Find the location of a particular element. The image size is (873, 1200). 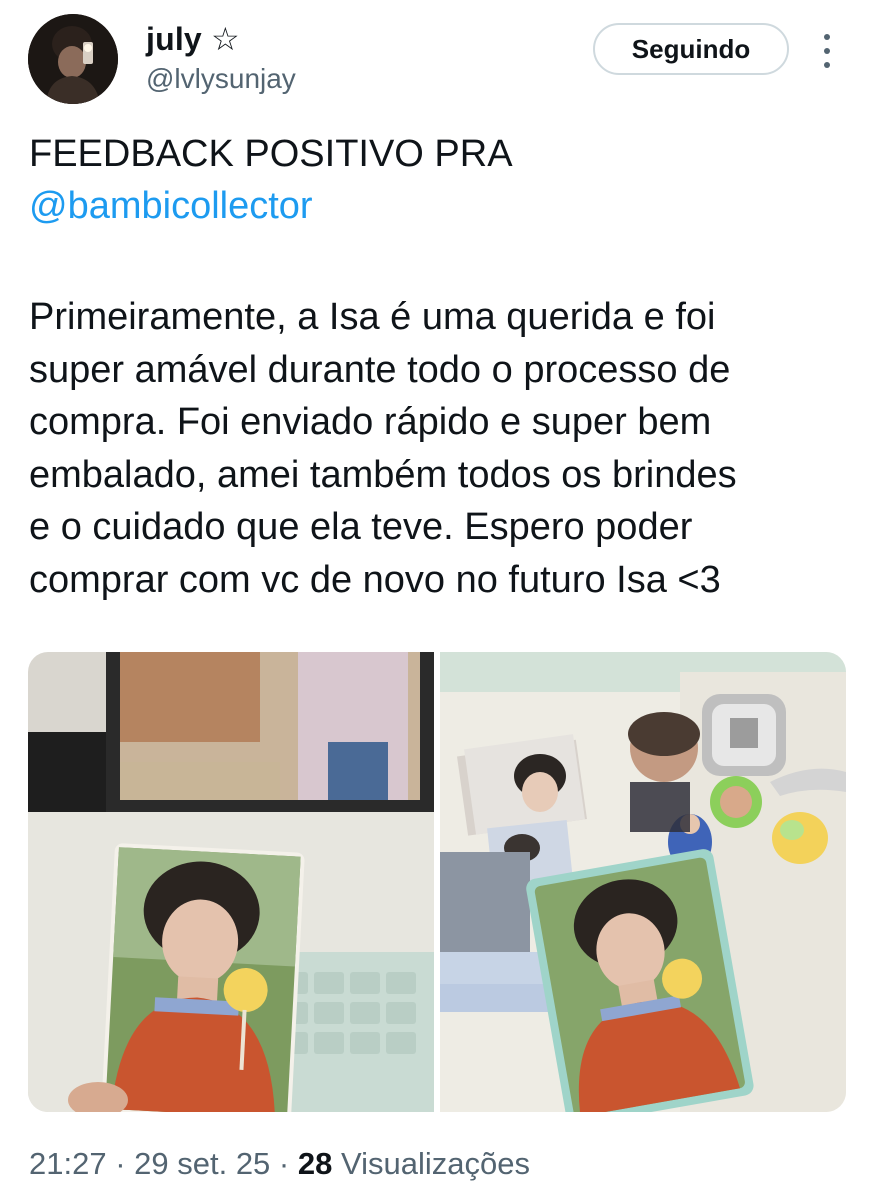

tweet-paragraph-line: e o cuidado que ela teve. Espero poder is located at coordinates (361, 527).